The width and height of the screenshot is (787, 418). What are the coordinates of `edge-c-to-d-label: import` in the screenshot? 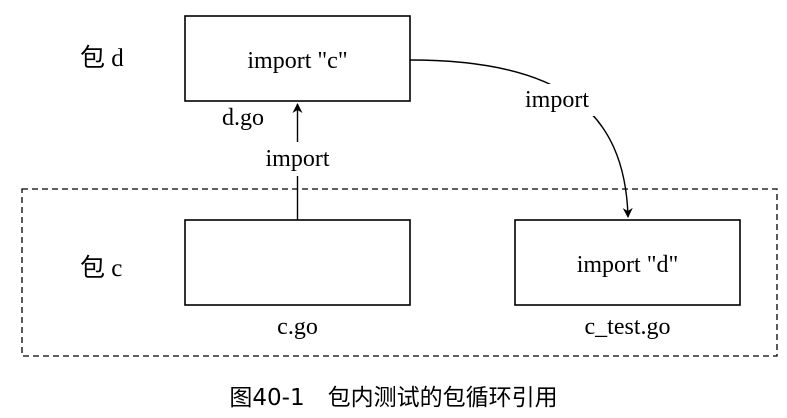 It's located at (298, 159).